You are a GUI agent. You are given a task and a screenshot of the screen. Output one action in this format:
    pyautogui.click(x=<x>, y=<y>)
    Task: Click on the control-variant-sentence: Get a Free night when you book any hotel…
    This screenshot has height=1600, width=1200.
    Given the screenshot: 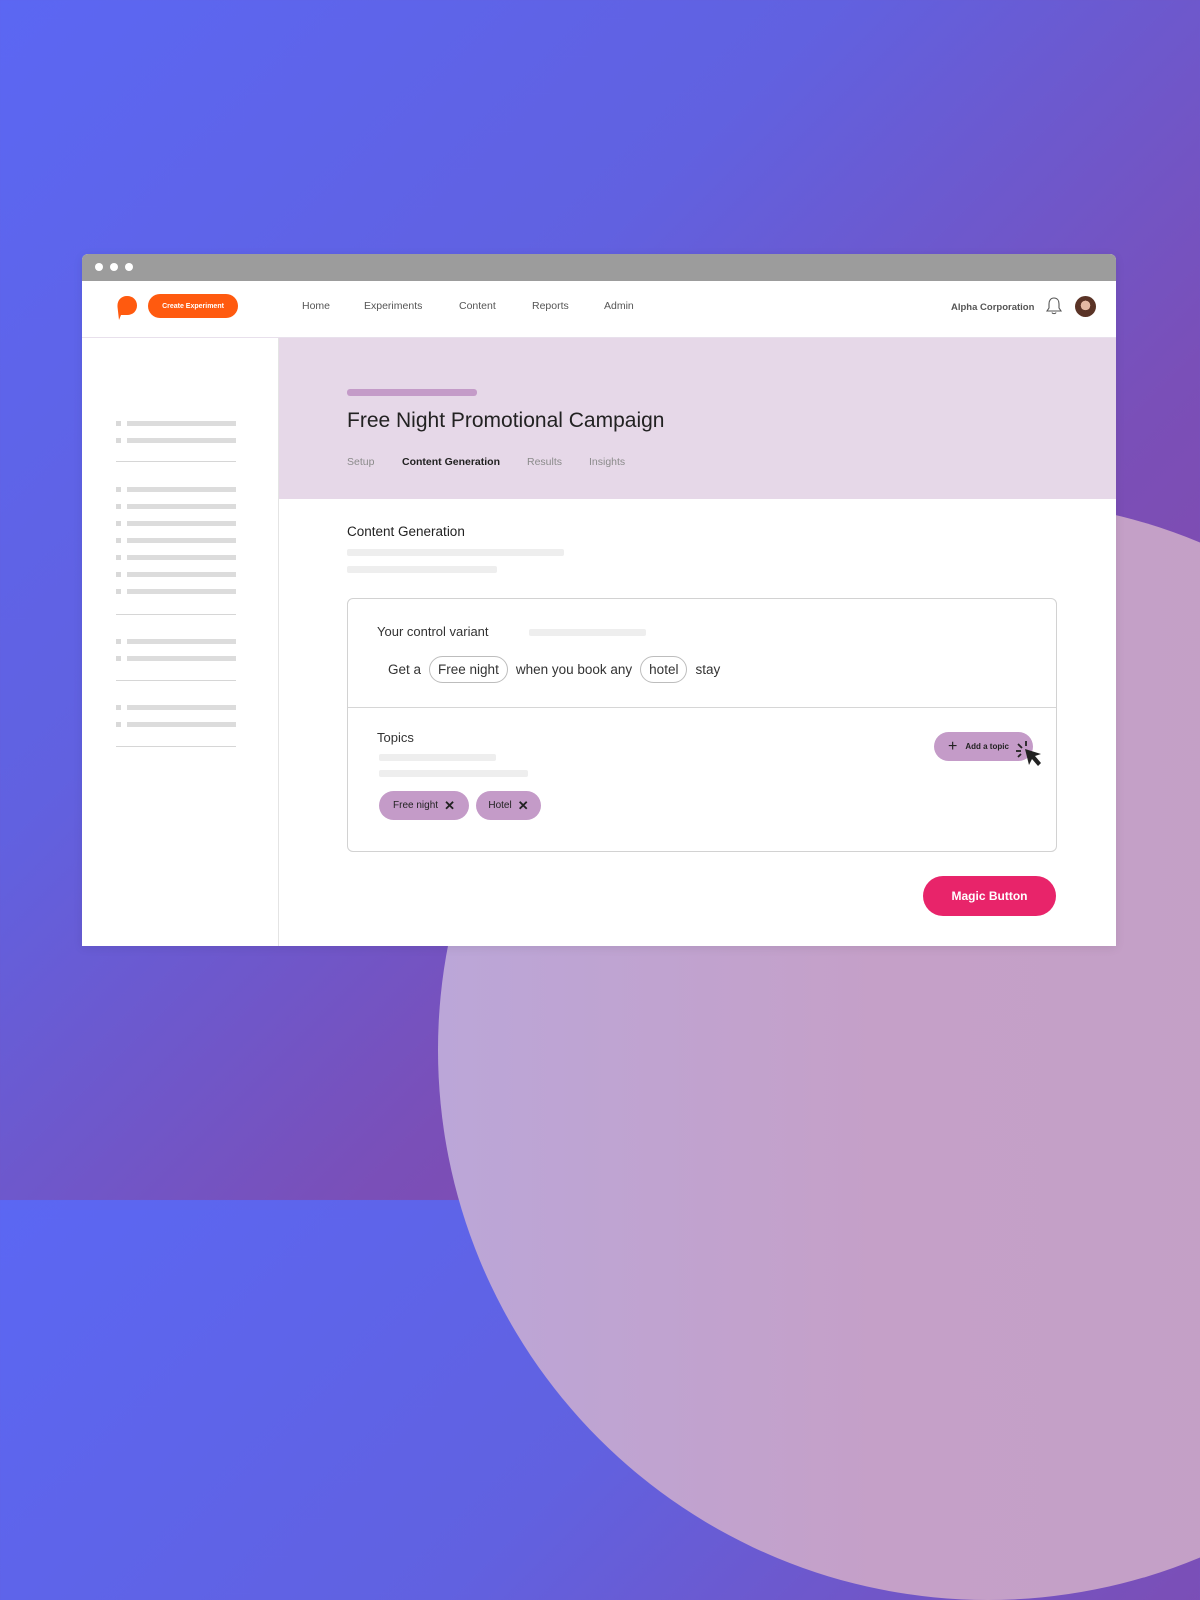 What is the action you would take?
    pyautogui.click(x=554, y=669)
    